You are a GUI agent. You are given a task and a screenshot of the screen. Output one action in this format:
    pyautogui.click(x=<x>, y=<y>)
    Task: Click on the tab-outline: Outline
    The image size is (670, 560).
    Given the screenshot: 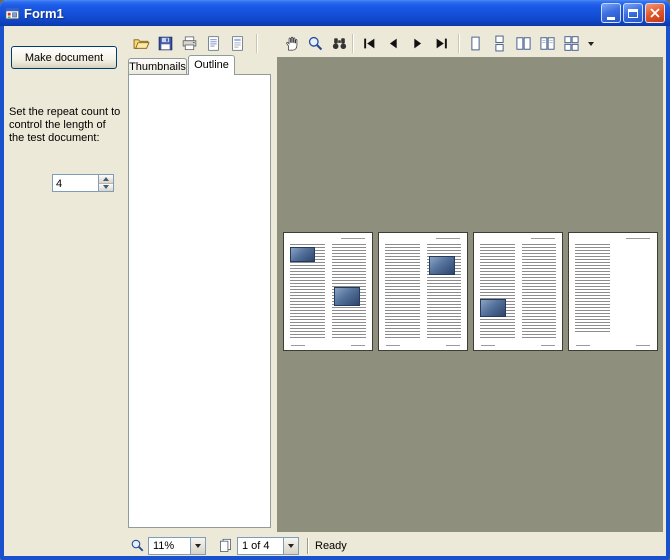 What is the action you would take?
    pyautogui.click(x=211, y=65)
    